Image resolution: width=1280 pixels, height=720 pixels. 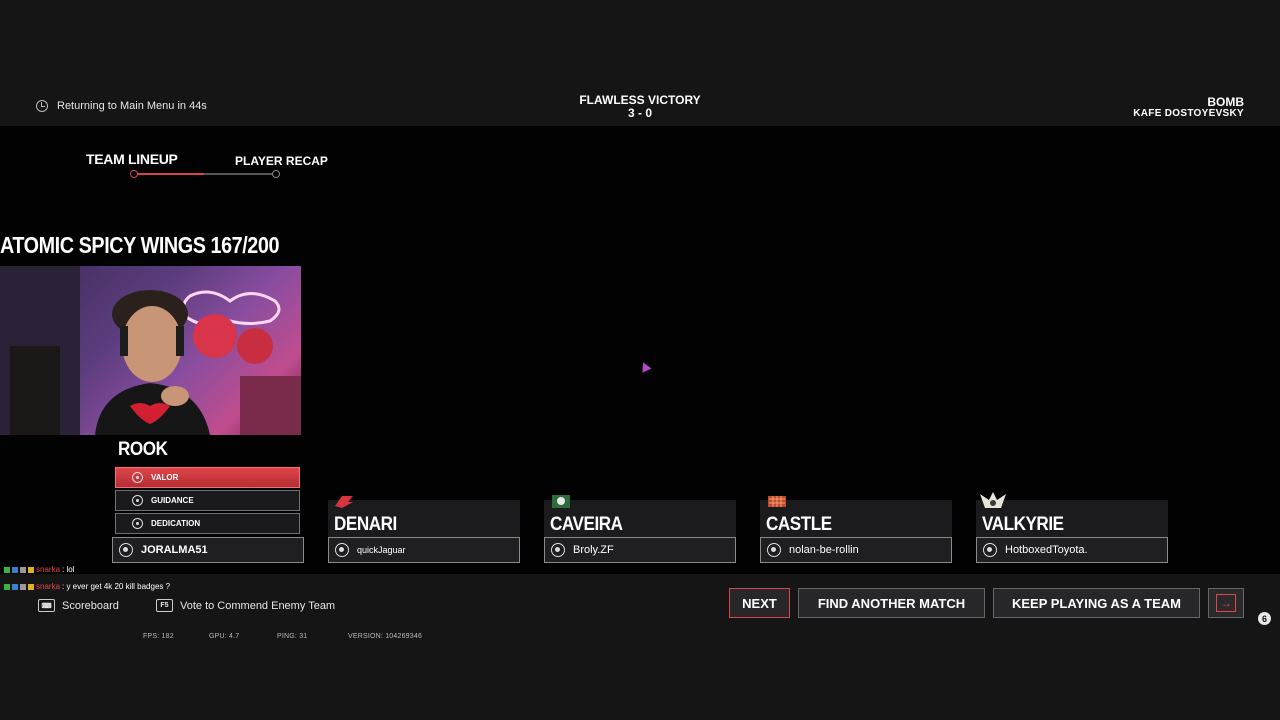 What do you see at coordinates (561, 501) in the screenshot?
I see `caveira-badge-icon` at bounding box center [561, 501].